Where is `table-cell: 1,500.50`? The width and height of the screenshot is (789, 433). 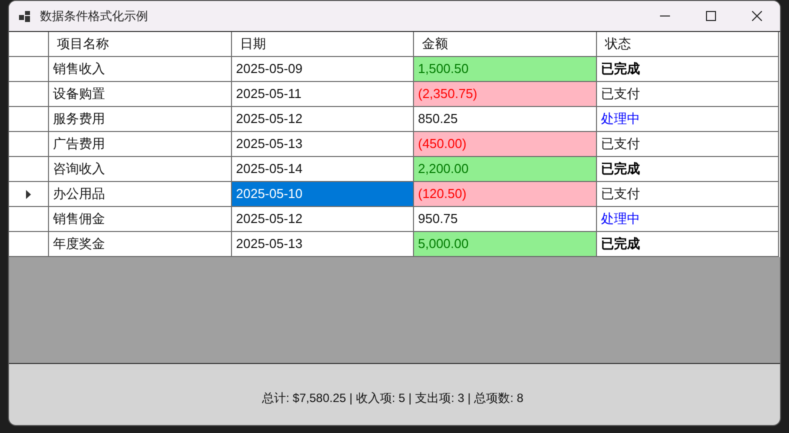
table-cell: 1,500.50 is located at coordinates (505, 69).